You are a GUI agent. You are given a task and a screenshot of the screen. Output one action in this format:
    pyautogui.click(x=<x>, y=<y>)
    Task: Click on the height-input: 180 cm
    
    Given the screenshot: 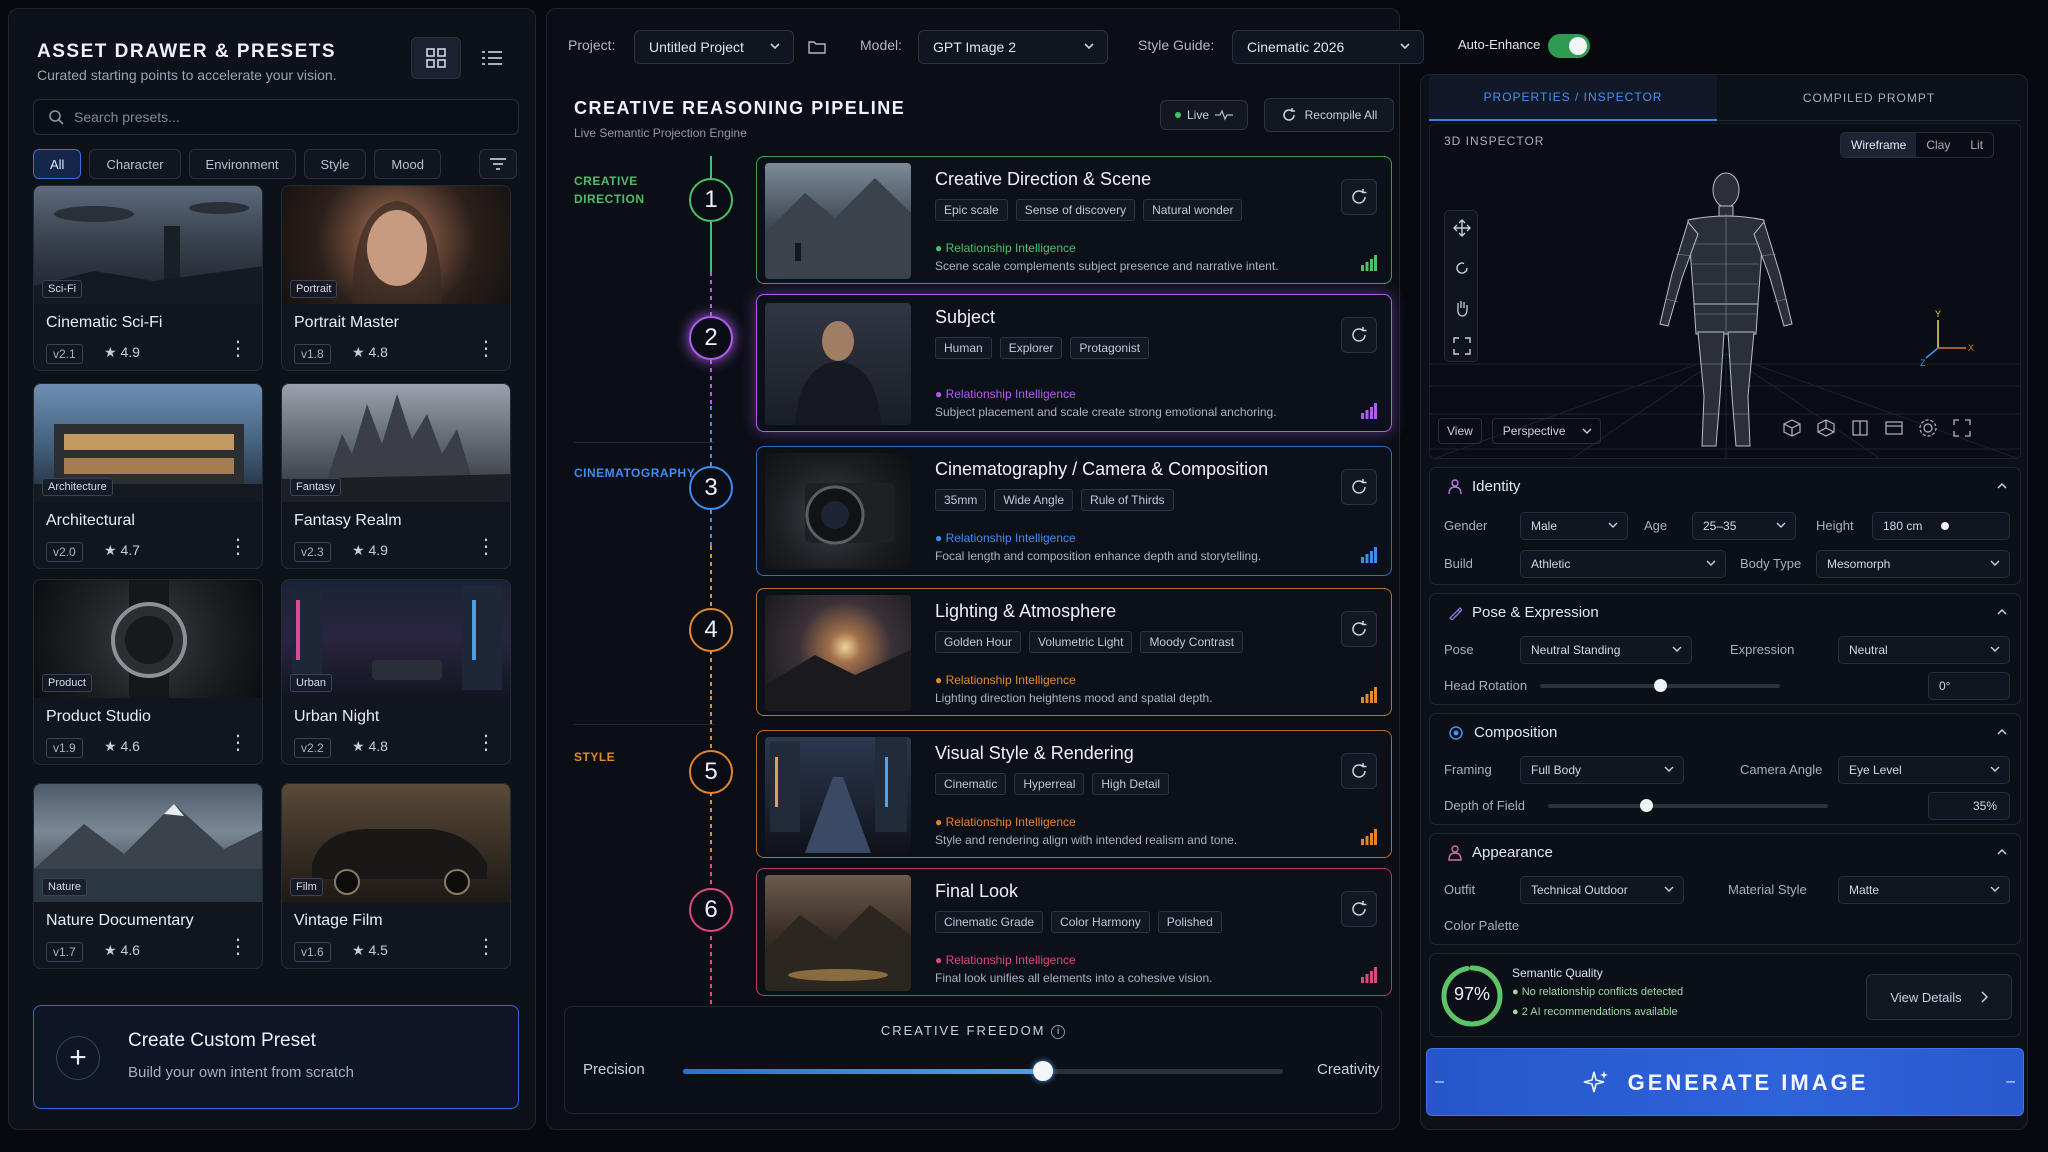 What is the action you would take?
    pyautogui.click(x=1941, y=526)
    